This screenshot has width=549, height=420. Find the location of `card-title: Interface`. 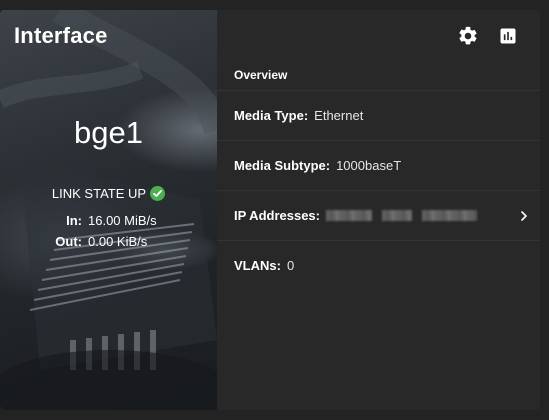

card-title: Interface is located at coordinates (61, 35).